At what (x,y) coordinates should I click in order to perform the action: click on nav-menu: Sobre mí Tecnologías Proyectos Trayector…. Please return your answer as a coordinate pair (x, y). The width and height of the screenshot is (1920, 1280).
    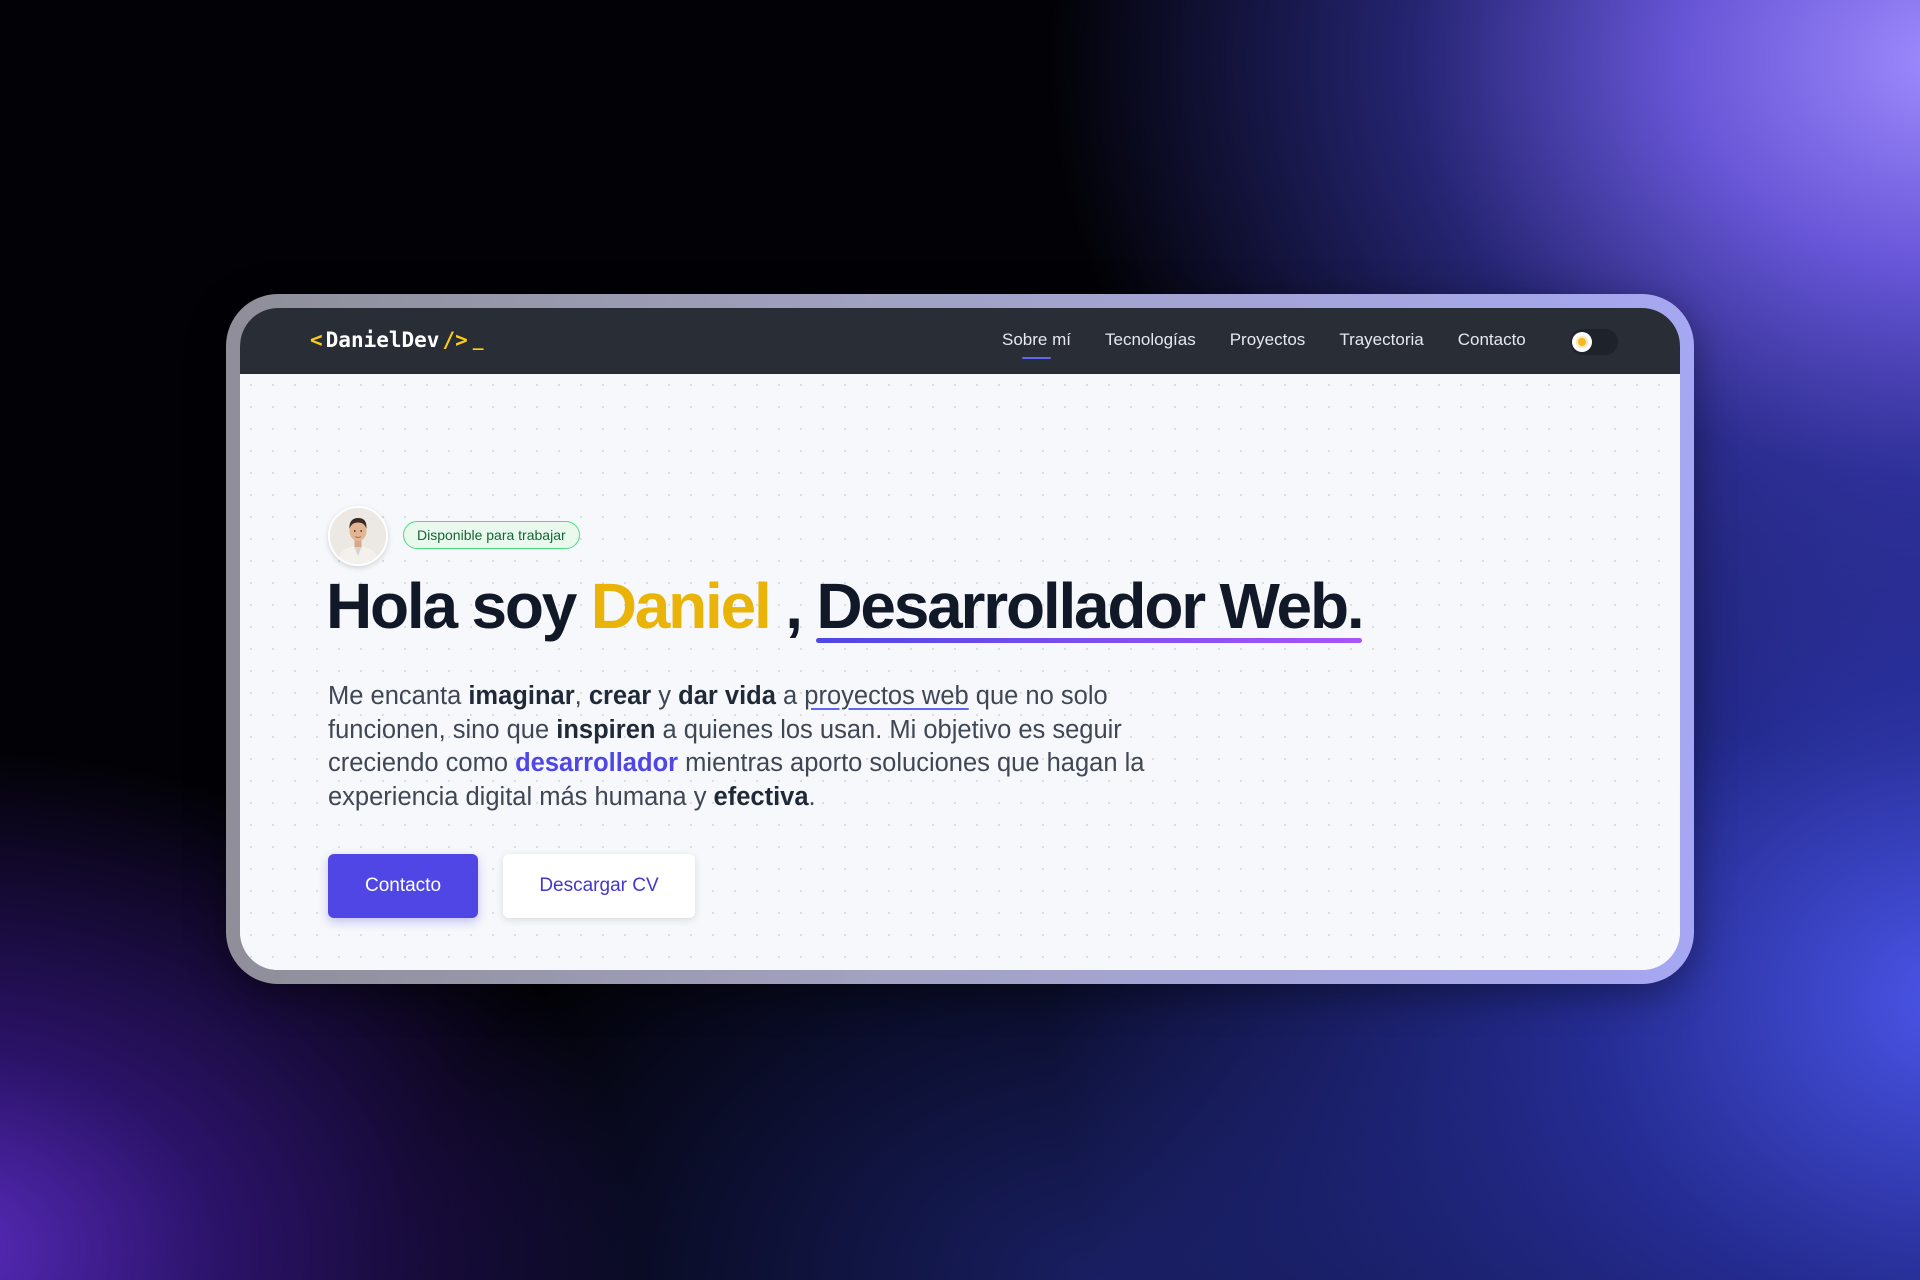
    Looking at the image, I should click on (1264, 344).